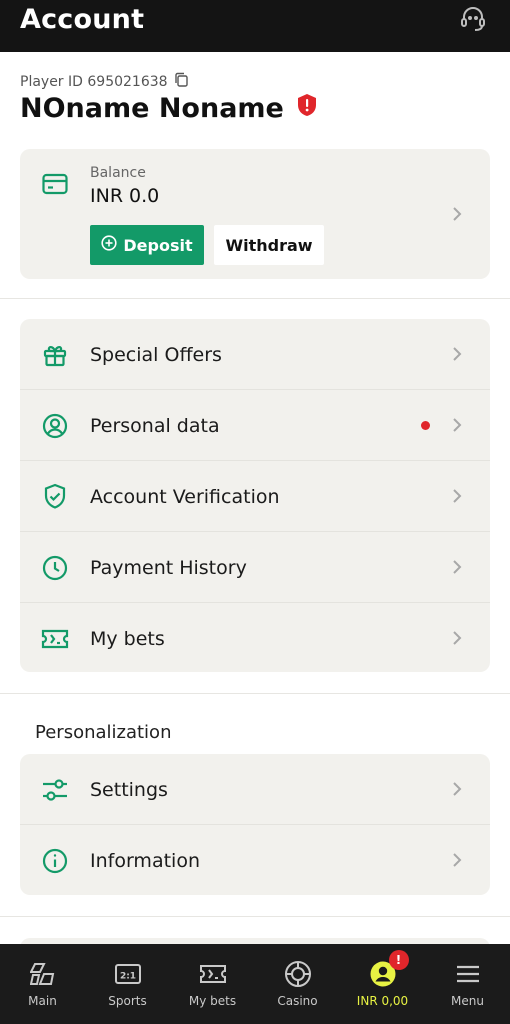 This screenshot has width=510, height=1024. I want to click on nav-label: INR 0,00, so click(382, 1001).